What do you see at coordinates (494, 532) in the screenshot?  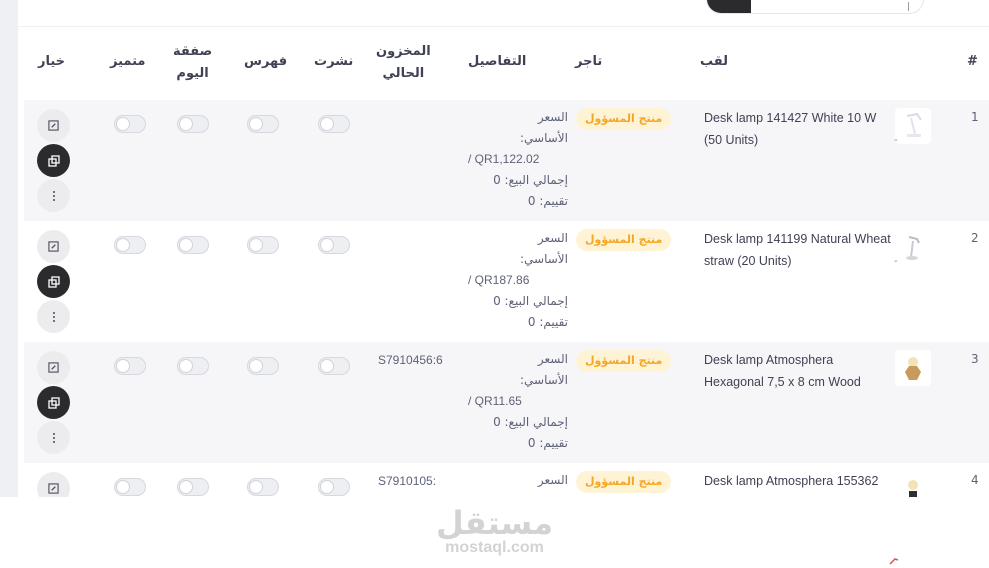 I see `mostaql-watermark-logo: مستقل mostaql.com` at bounding box center [494, 532].